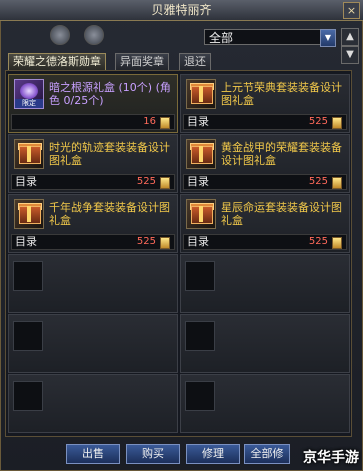 Image resolution: width=363 pixels, height=471 pixels. What do you see at coordinates (221, 38) in the screenshot?
I see `filter-selected: 全部` at bounding box center [221, 38].